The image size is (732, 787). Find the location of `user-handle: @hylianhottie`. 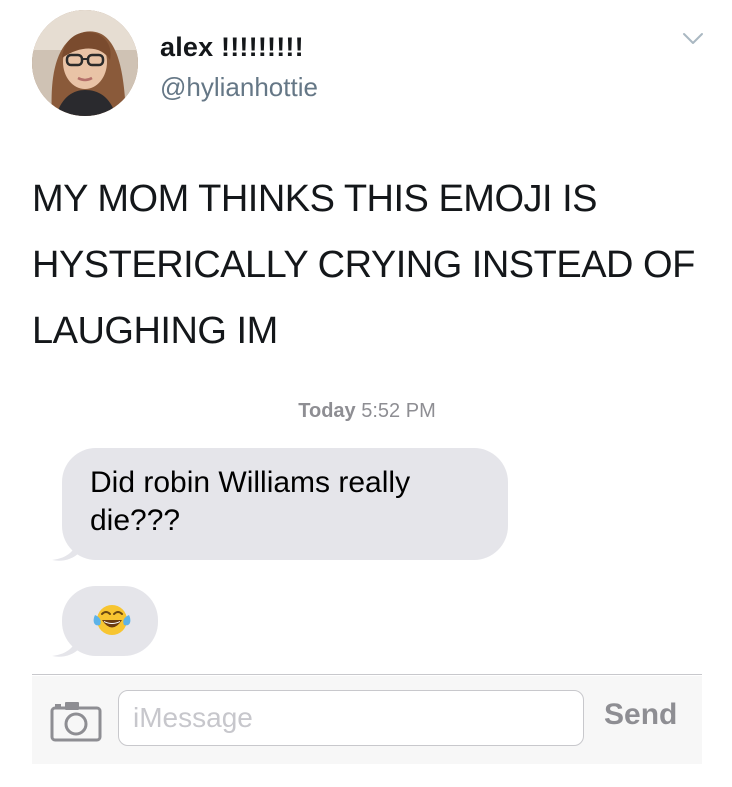

user-handle: @hylianhottie is located at coordinates (239, 87).